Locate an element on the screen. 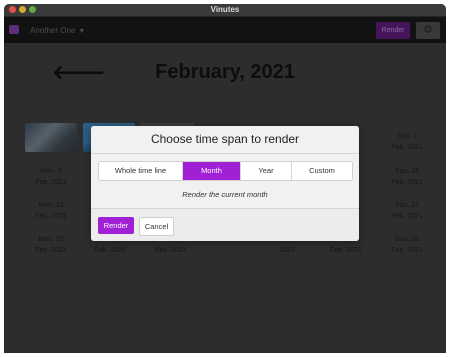  render-button: Render is located at coordinates (393, 30).